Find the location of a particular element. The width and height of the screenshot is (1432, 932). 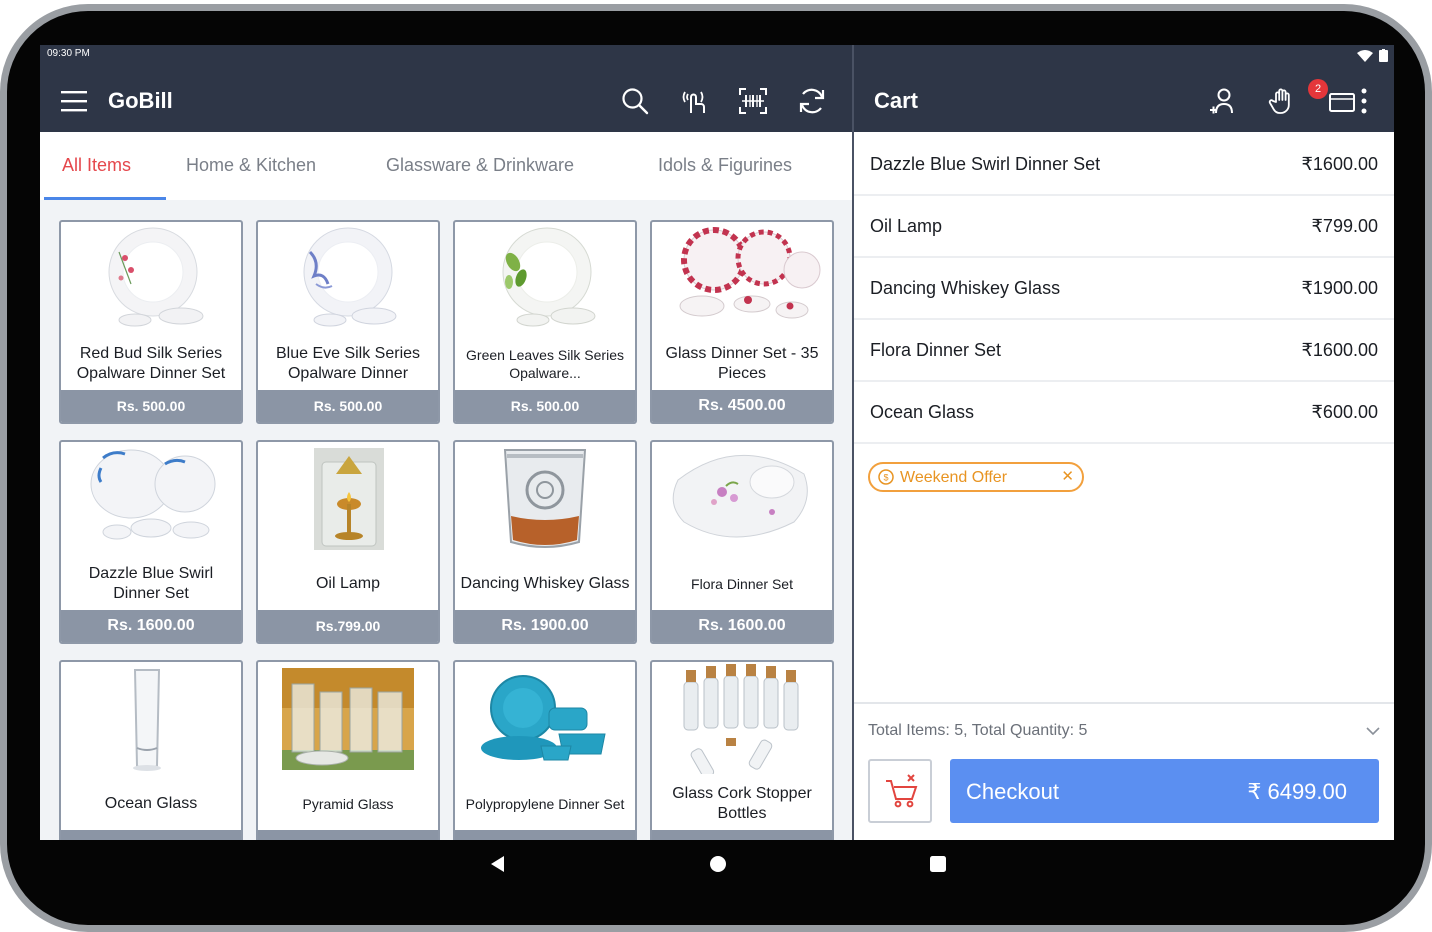

product-card: Pyramid Glass is located at coordinates (348, 750).